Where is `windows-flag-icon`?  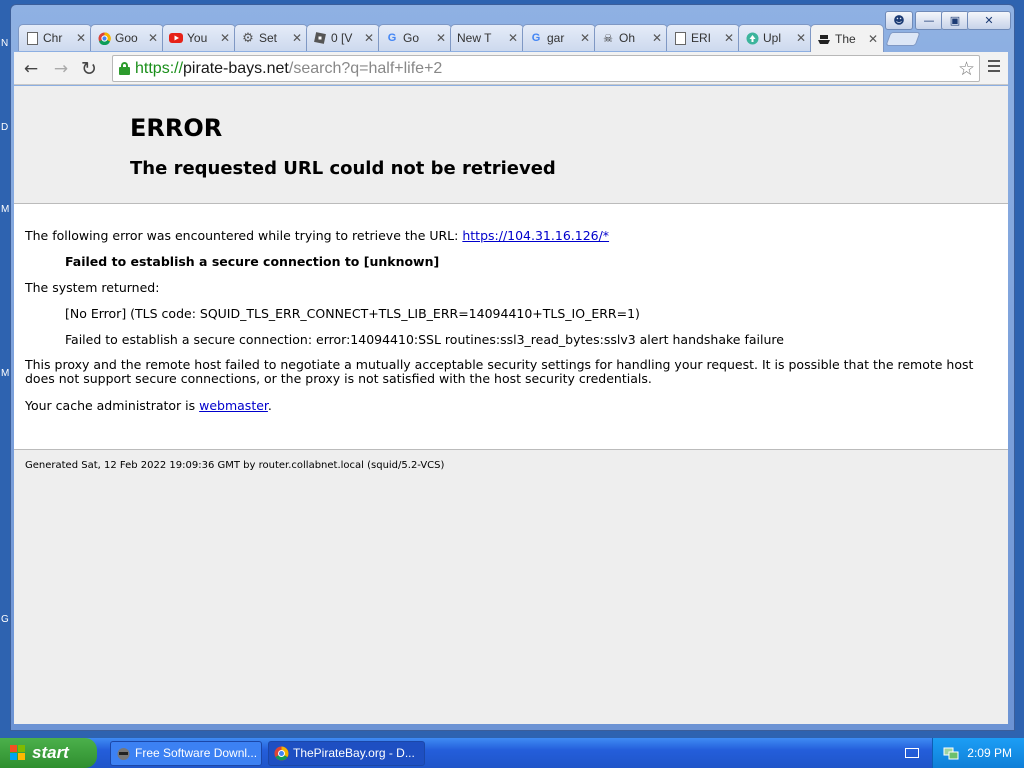
windows-flag-icon is located at coordinates (18, 753).